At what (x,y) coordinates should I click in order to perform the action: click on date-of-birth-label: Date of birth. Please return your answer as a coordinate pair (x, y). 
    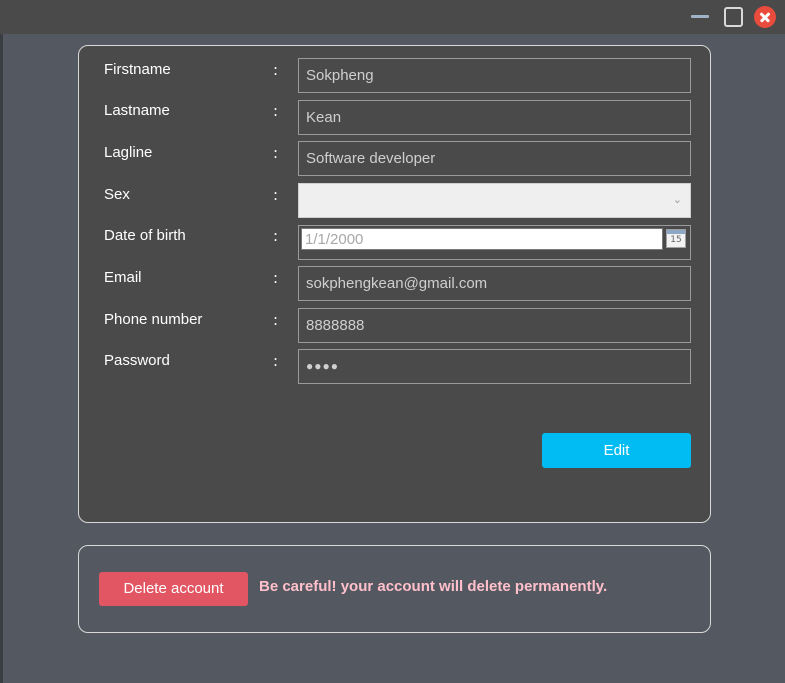
    Looking at the image, I should click on (145, 235).